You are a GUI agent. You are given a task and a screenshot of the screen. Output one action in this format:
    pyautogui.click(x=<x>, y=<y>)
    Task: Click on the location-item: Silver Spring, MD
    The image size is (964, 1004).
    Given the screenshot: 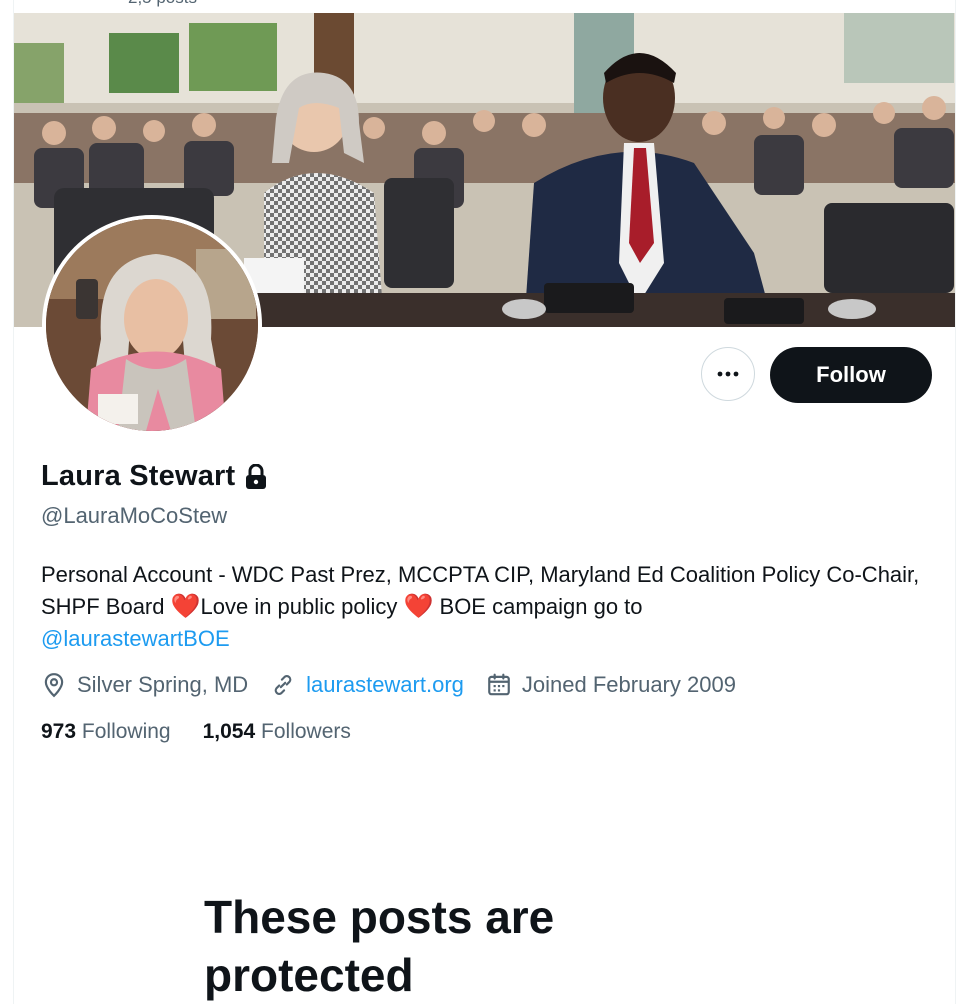 What is the action you would take?
    pyautogui.click(x=144, y=685)
    